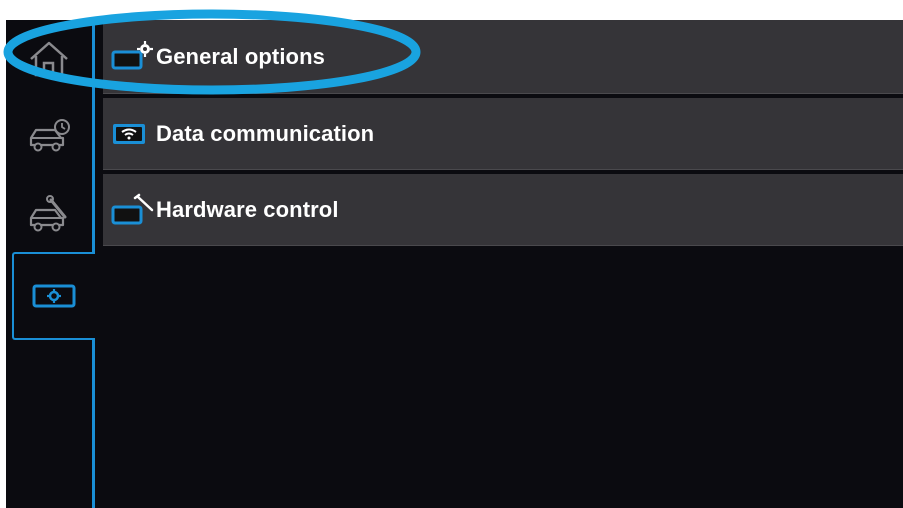 This screenshot has width=903, height=508. Describe the element at coordinates (132, 210) in the screenshot. I see `hardware-control-icon` at that location.